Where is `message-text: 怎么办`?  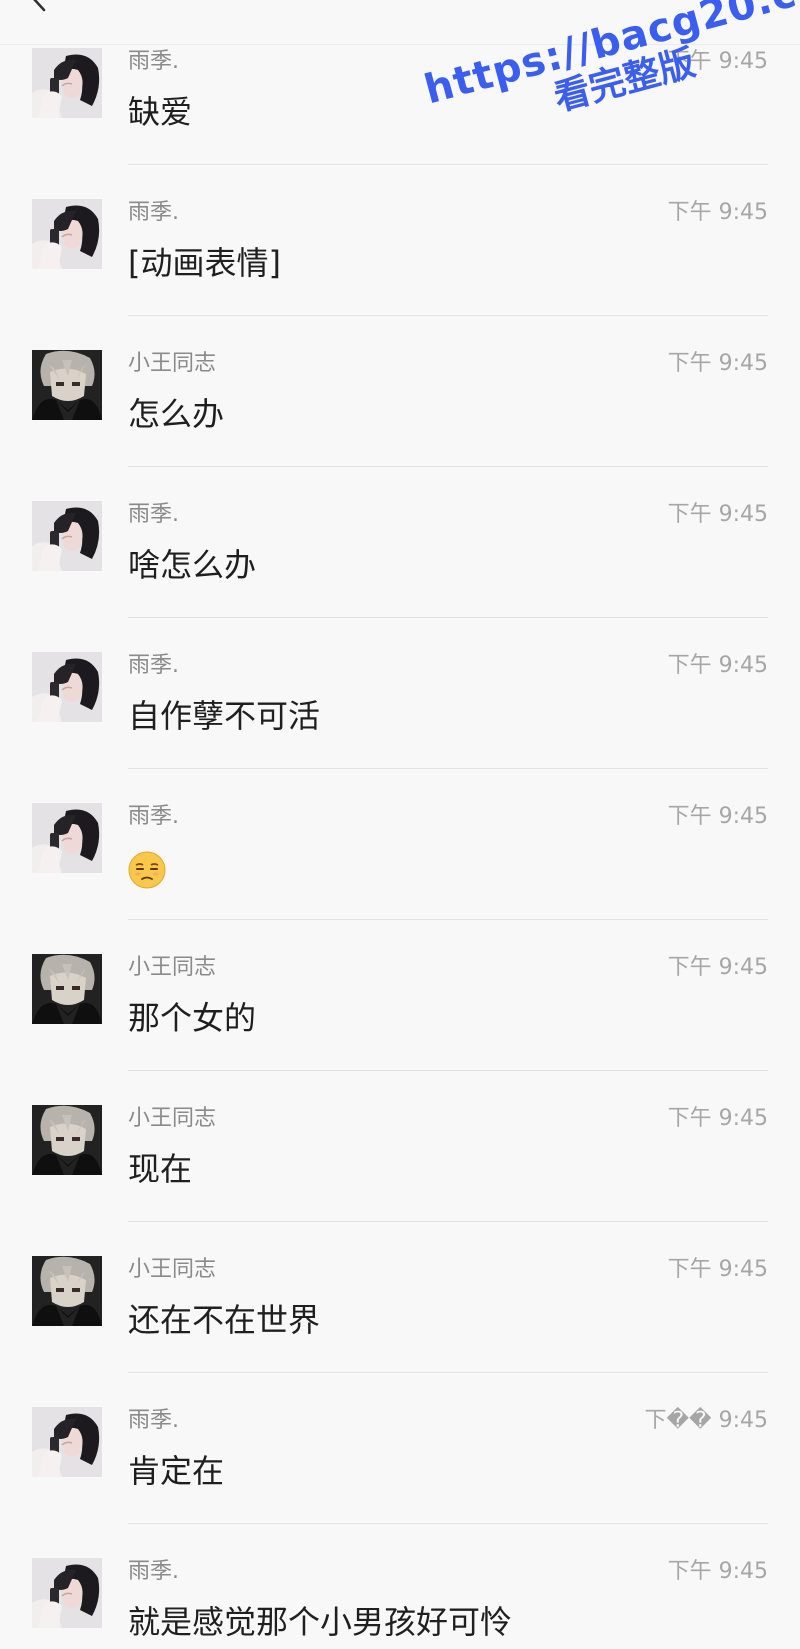 message-text: 怎么办 is located at coordinates (176, 414).